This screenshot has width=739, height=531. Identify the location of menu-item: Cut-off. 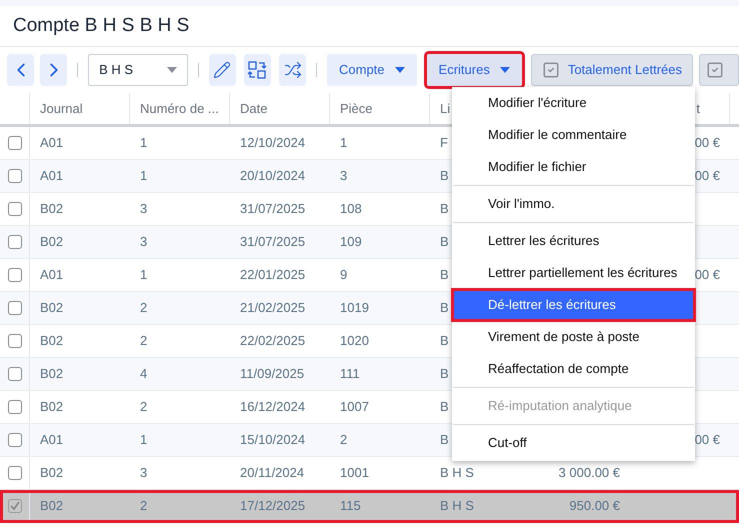
(573, 443).